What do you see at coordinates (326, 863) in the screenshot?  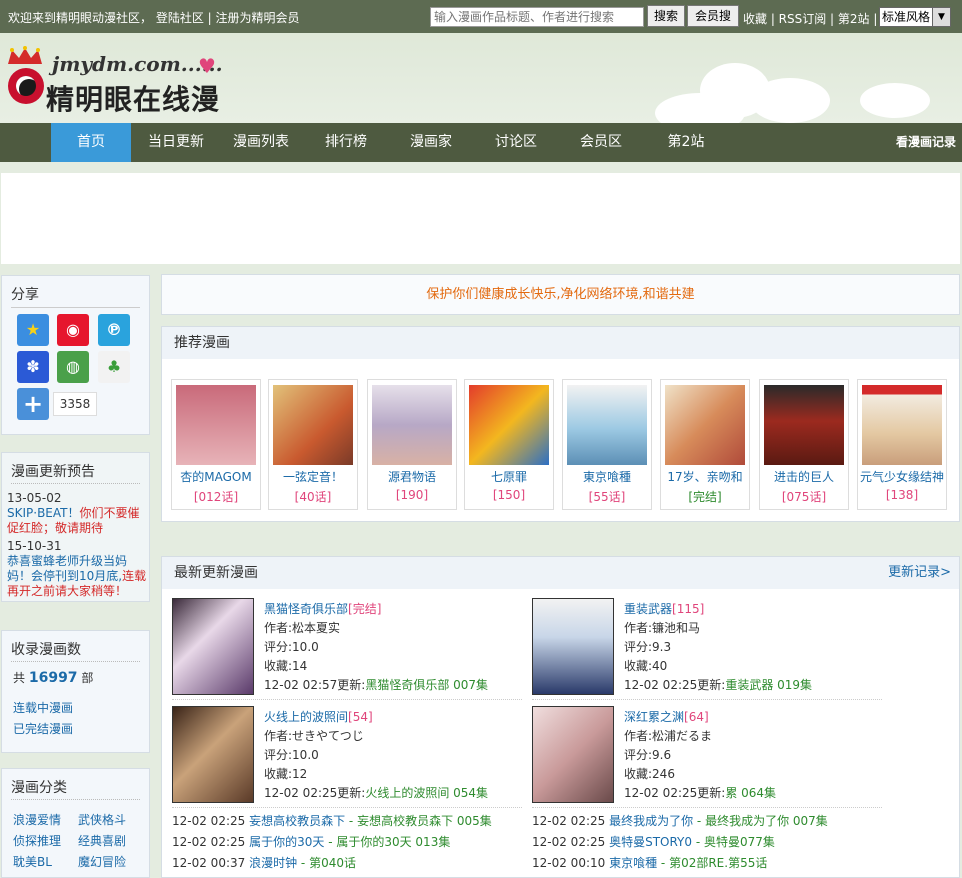 I see `update-episode: - 第040话` at bounding box center [326, 863].